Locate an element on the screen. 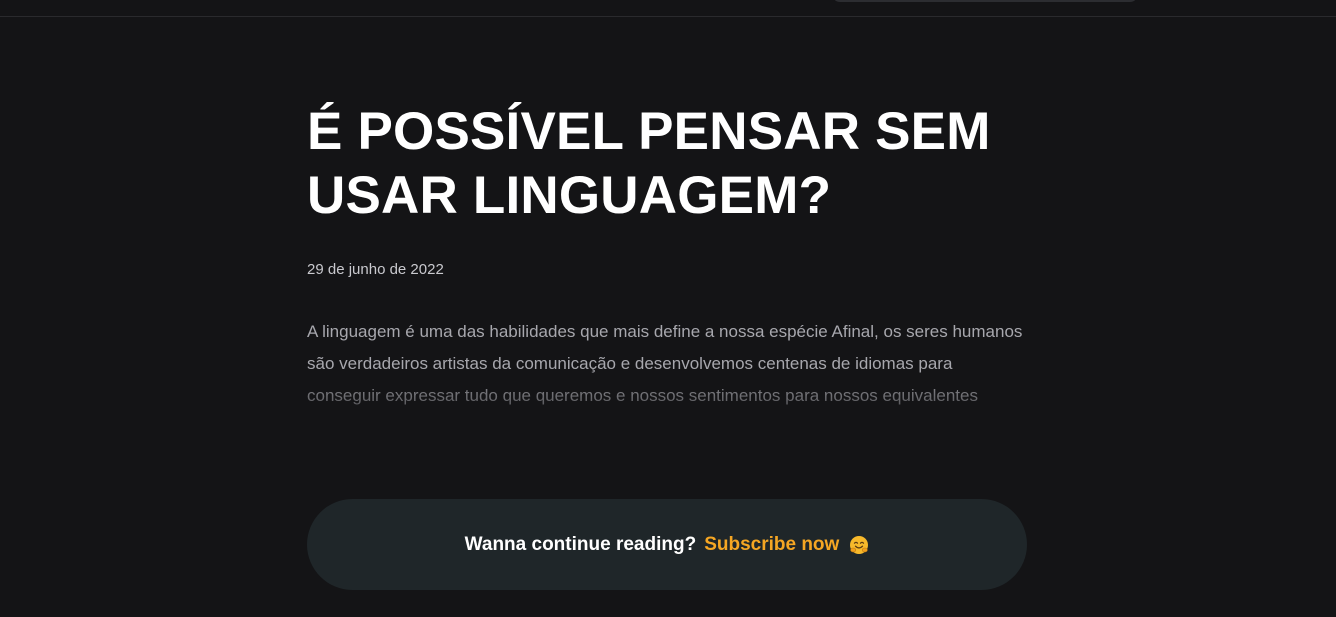 The height and width of the screenshot is (617, 1336). search-bar-fragment is located at coordinates (985, 1).